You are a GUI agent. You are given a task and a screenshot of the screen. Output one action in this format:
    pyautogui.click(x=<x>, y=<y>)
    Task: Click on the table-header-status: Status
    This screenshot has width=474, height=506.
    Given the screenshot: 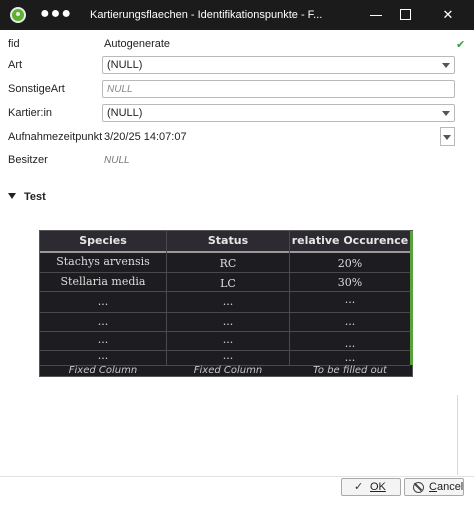 What is the action you would take?
    pyautogui.click(x=228, y=241)
    